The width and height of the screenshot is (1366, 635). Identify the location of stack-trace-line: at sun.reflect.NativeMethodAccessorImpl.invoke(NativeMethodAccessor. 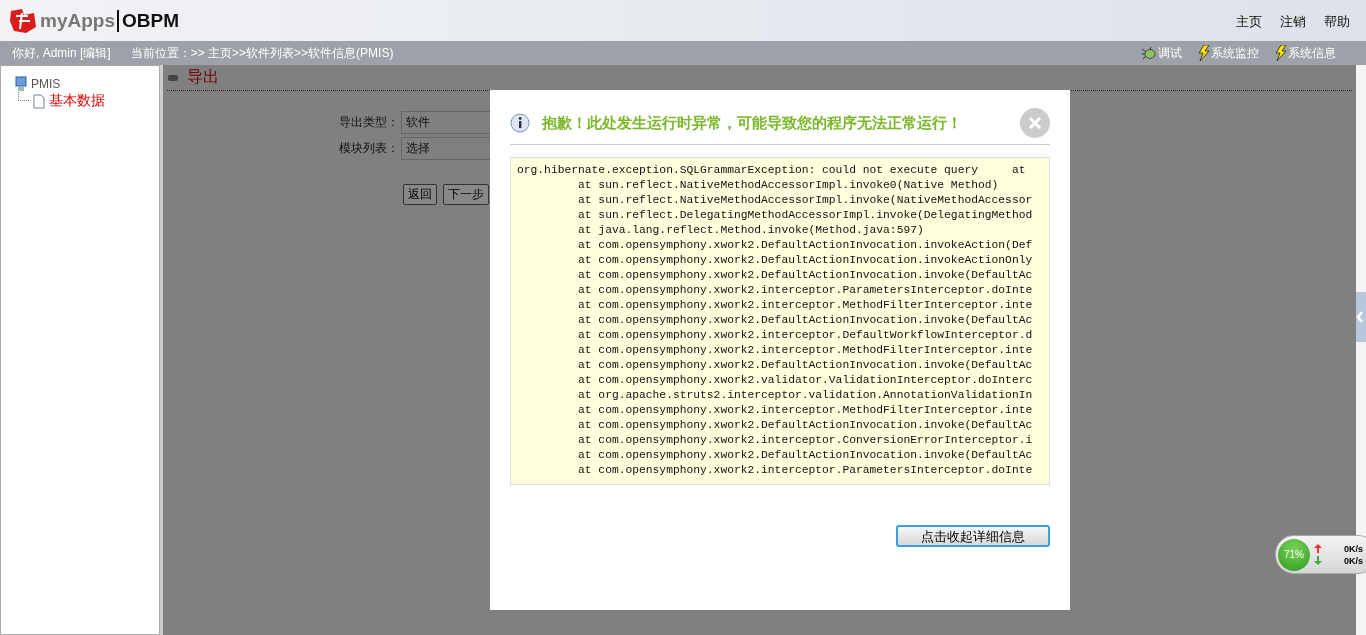
(805, 200).